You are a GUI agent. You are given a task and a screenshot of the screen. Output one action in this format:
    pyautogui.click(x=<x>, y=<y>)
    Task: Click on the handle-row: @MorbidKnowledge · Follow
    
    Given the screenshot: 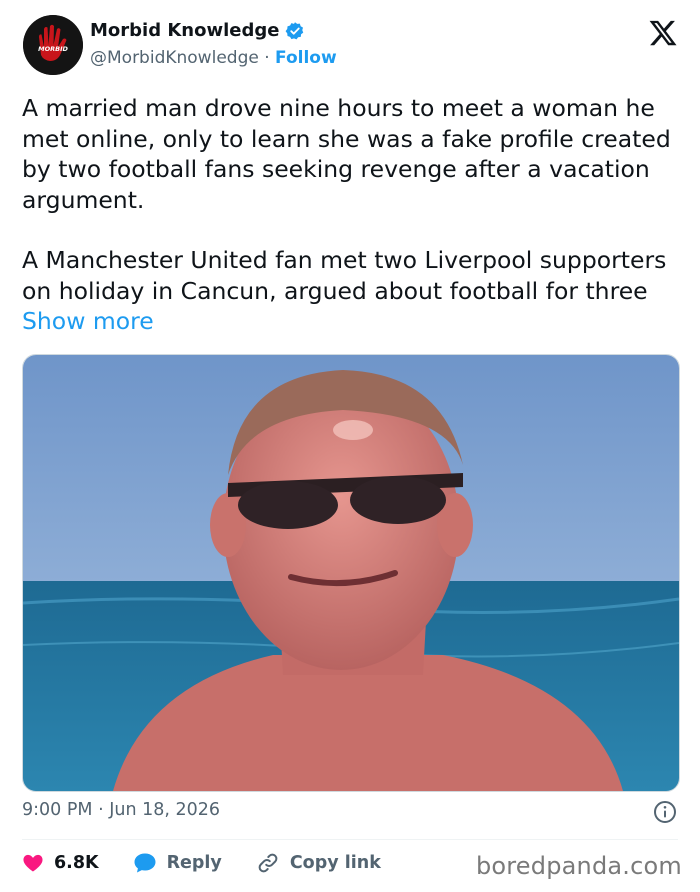 What is the action you would take?
    pyautogui.click(x=213, y=58)
    